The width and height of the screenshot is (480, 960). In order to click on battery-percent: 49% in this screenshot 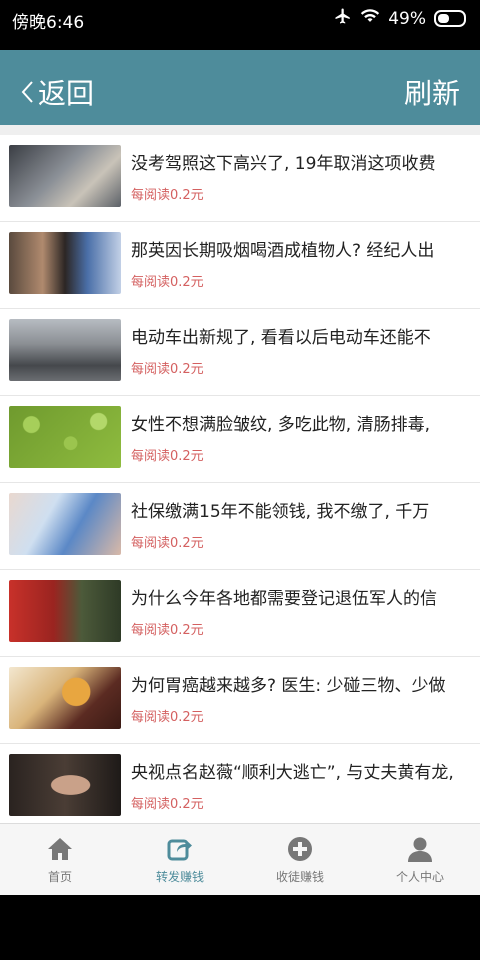, I will do `click(407, 18)`.